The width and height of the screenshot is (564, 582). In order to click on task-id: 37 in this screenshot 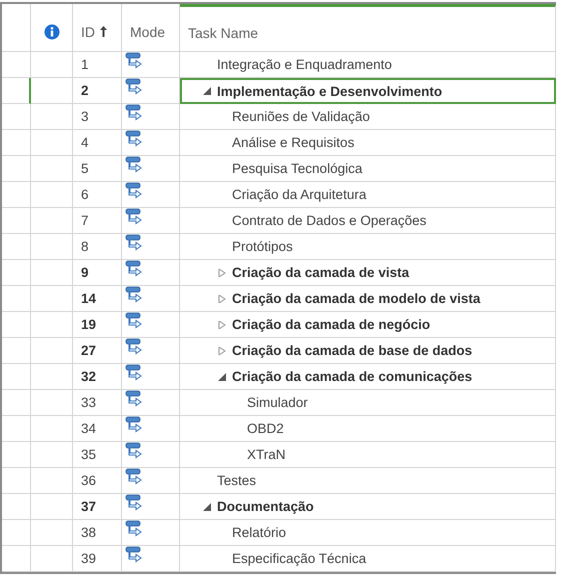, I will do `click(88, 506)`.